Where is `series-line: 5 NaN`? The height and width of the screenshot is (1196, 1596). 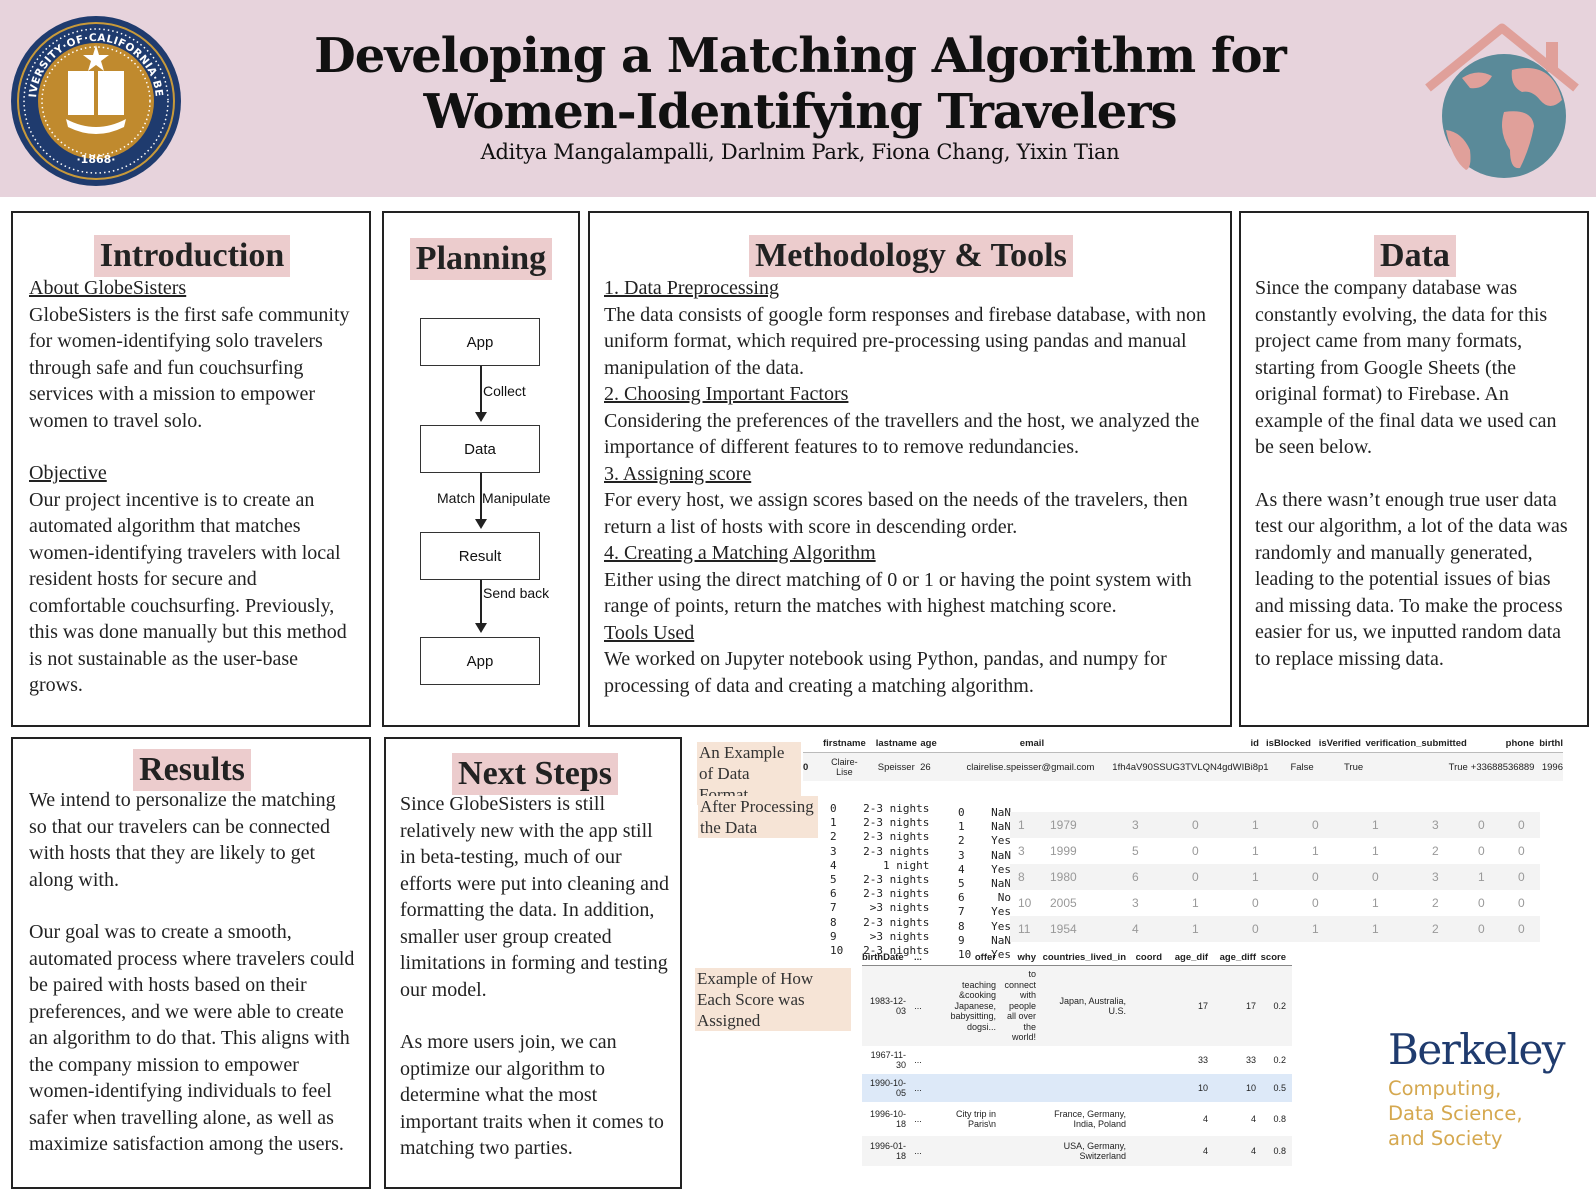 series-line: 5 NaN is located at coordinates (984, 884).